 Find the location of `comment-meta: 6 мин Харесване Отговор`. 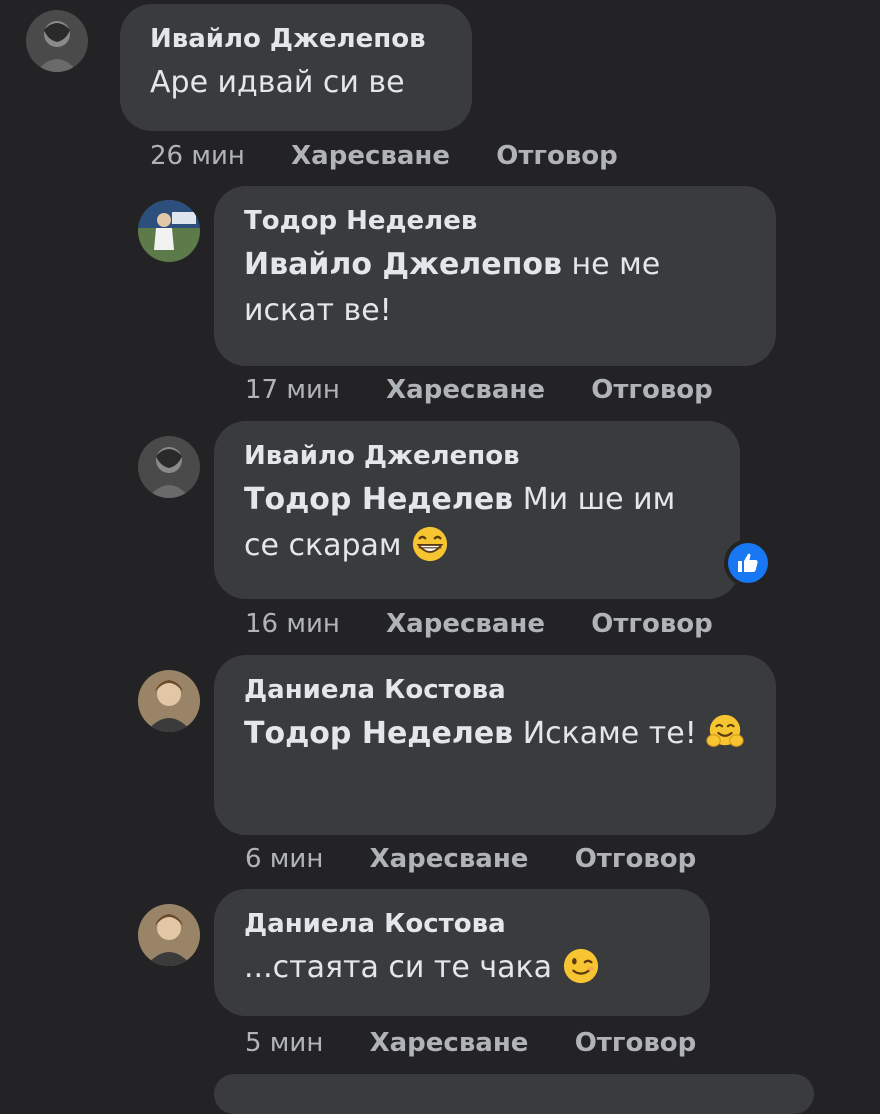

comment-meta: 6 мин Харесване Отговор is located at coordinates (470, 859).